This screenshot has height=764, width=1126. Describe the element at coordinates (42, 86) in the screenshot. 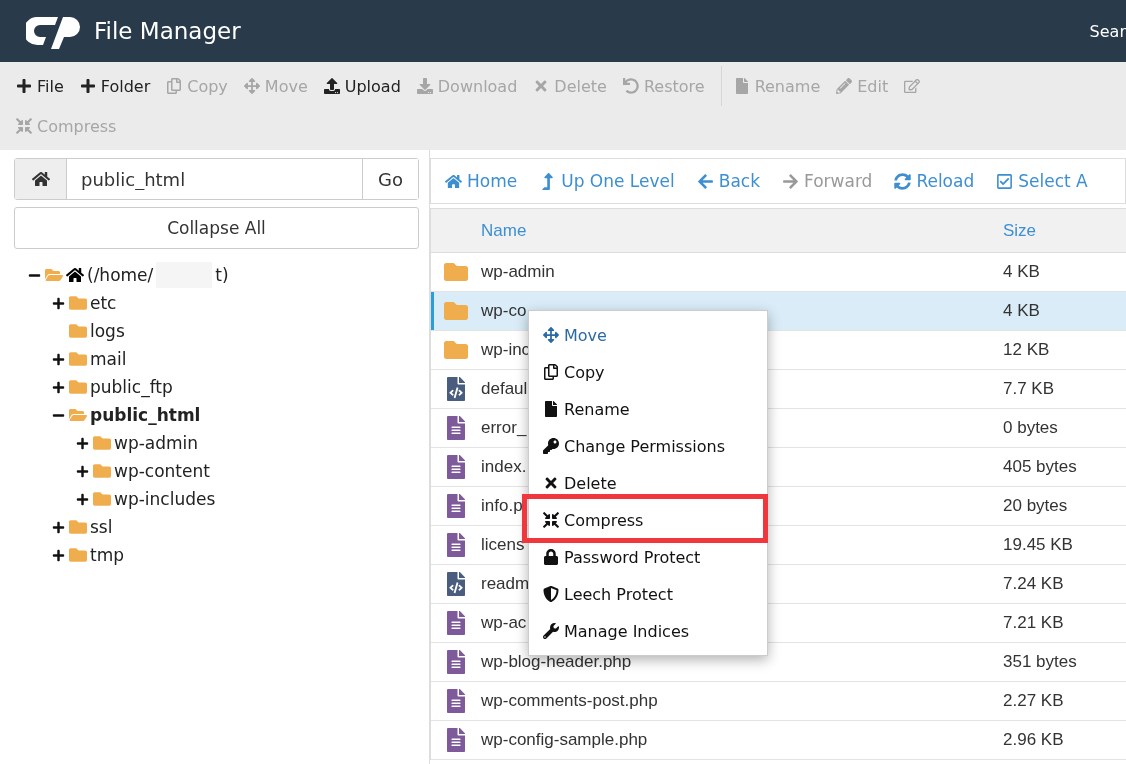

I see `toolbar-button: File` at that location.